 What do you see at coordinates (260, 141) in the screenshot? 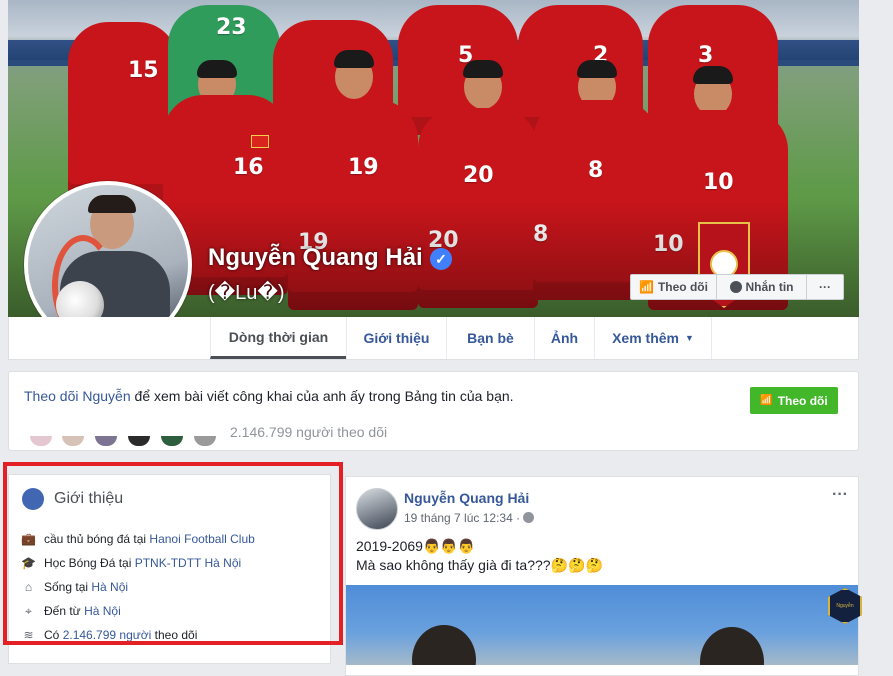
I see `flag-icon` at bounding box center [260, 141].